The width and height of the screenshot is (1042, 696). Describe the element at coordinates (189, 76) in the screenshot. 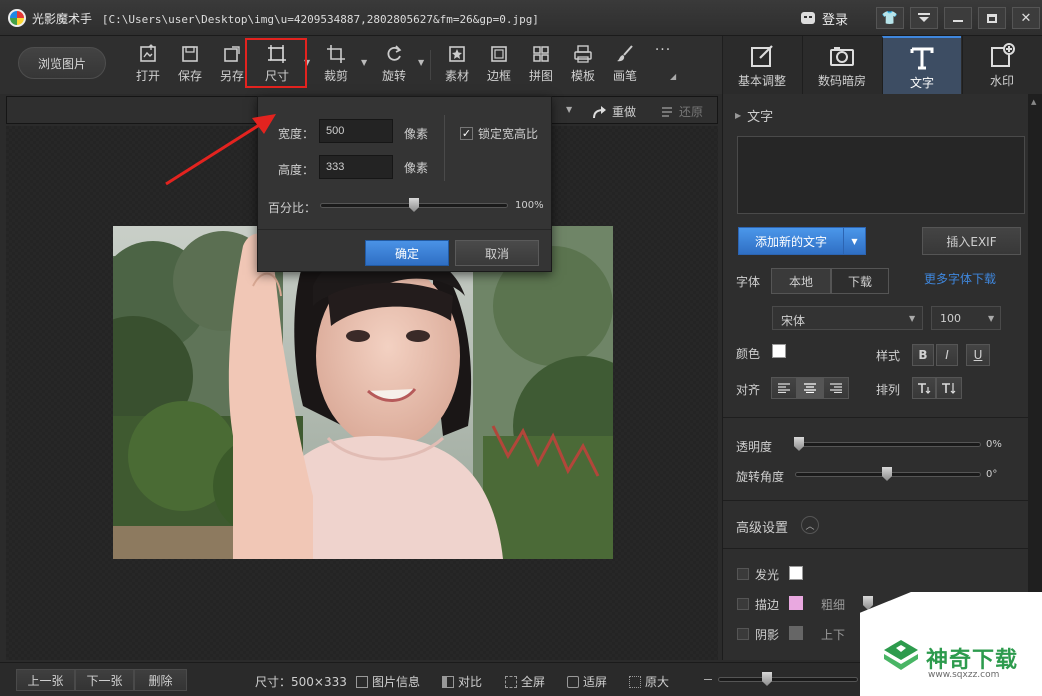

I see `save-label: 保存` at that location.